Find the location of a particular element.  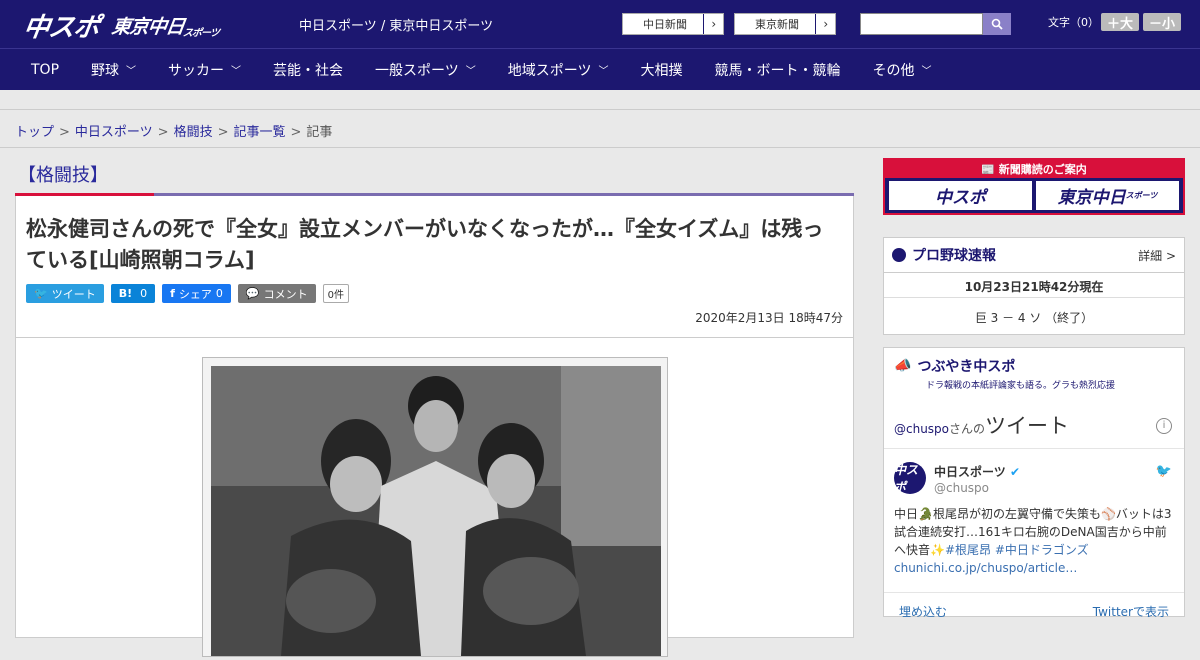

tweets-handle-suffix: さんの is located at coordinates (967, 429).